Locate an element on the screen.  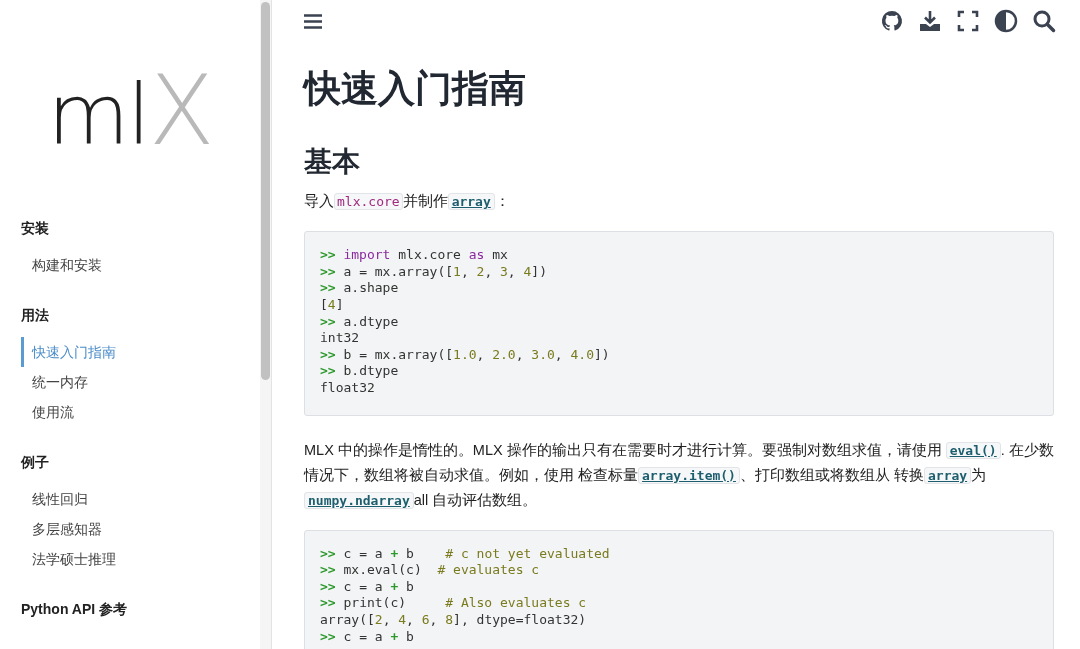
paragraph: MLX 中的操作是惰性的。MLX 操作的输出只有在需要时才进行计算。要强制对数组求值，请使用 eval() . 在少数情况下，数组将被自动求值。例如，使用 检查标量 array.item() 、打印数组或将数组从 转换 array 为 numpy.ndarray all 自动评估数组。 is located at coordinates (679, 475).